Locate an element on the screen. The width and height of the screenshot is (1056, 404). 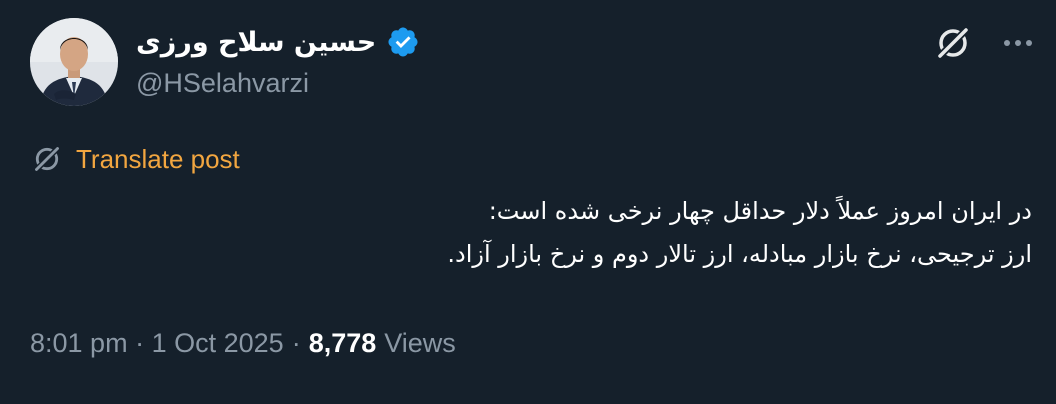
avatar-image is located at coordinates (74, 62).